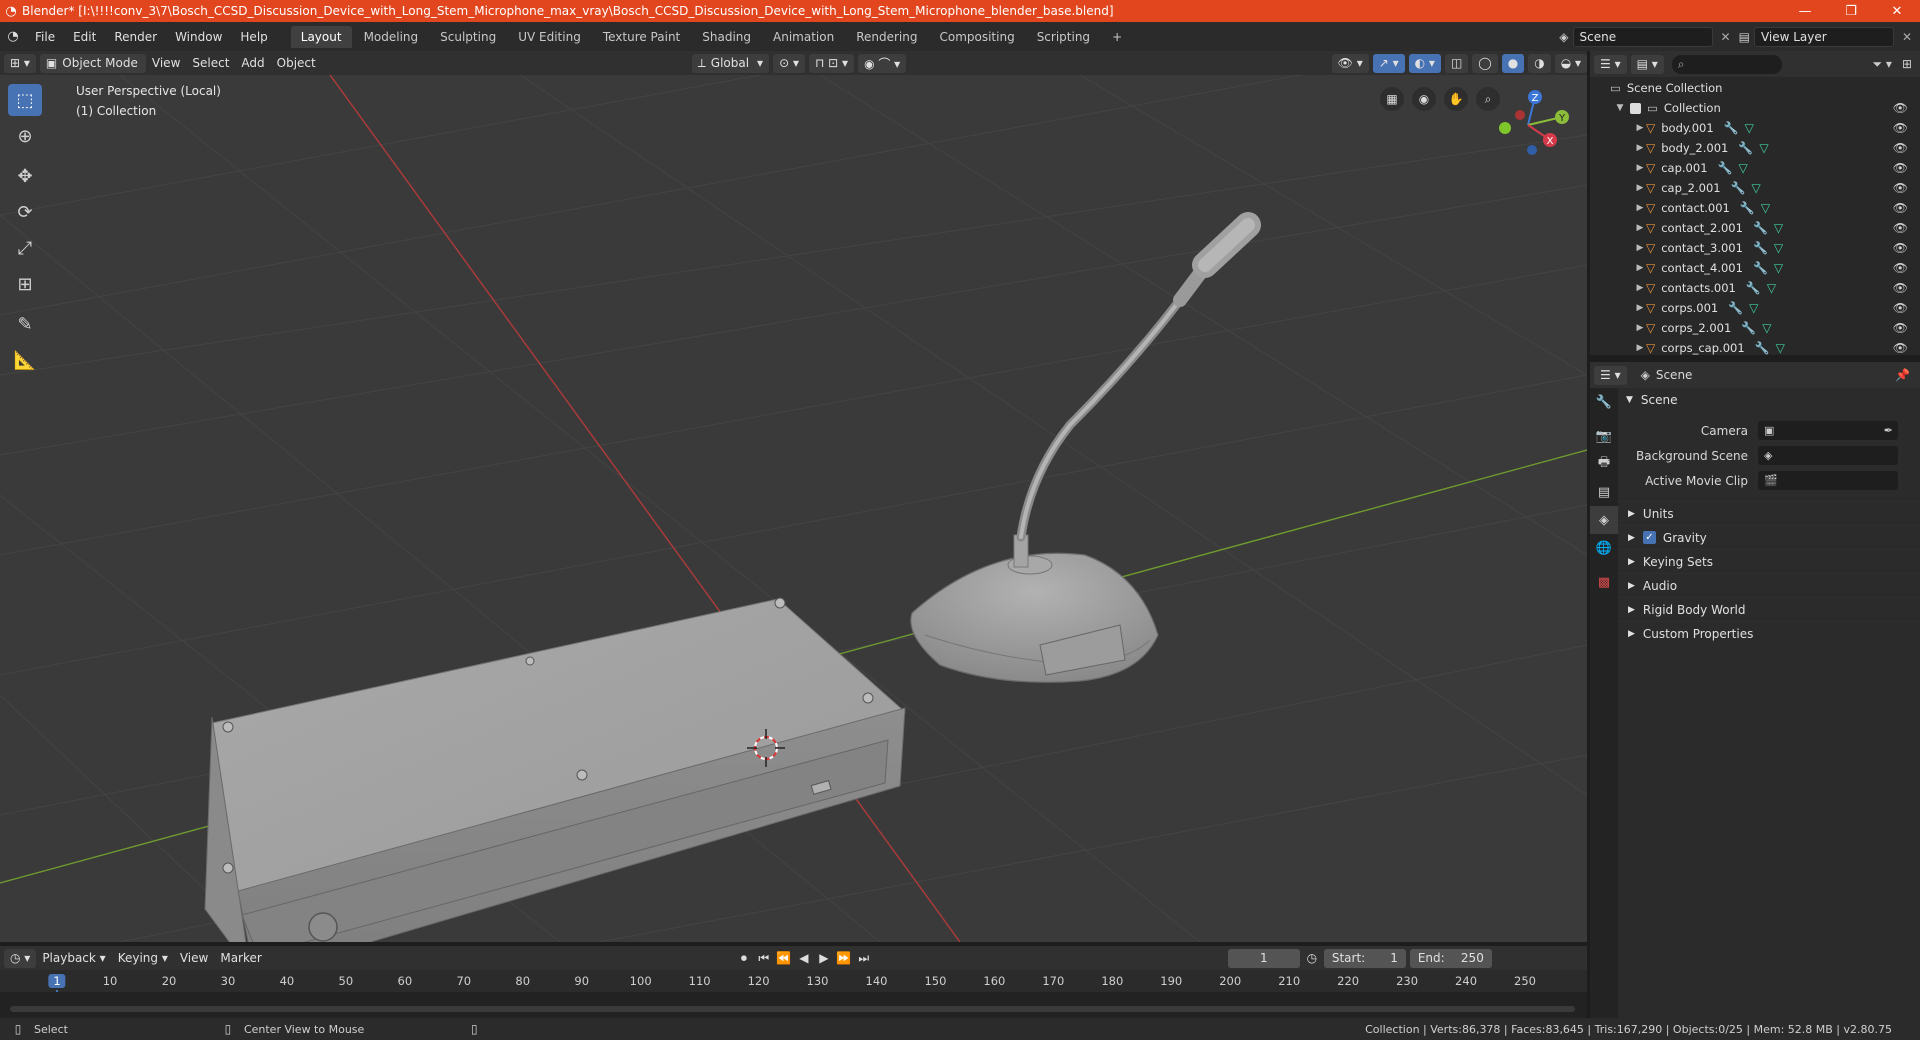 The height and width of the screenshot is (1040, 1920). I want to click on timeline-menu-playback: Playback ▾, so click(73, 958).